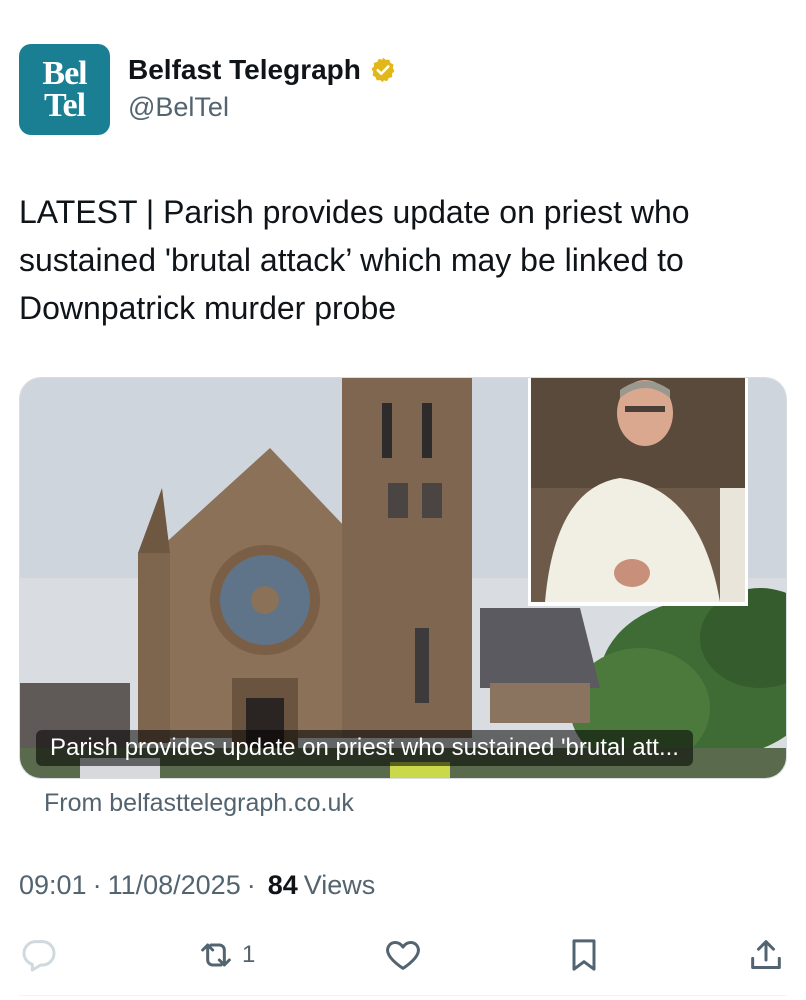 This screenshot has height=1000, width=806. I want to click on like-button, so click(403, 955).